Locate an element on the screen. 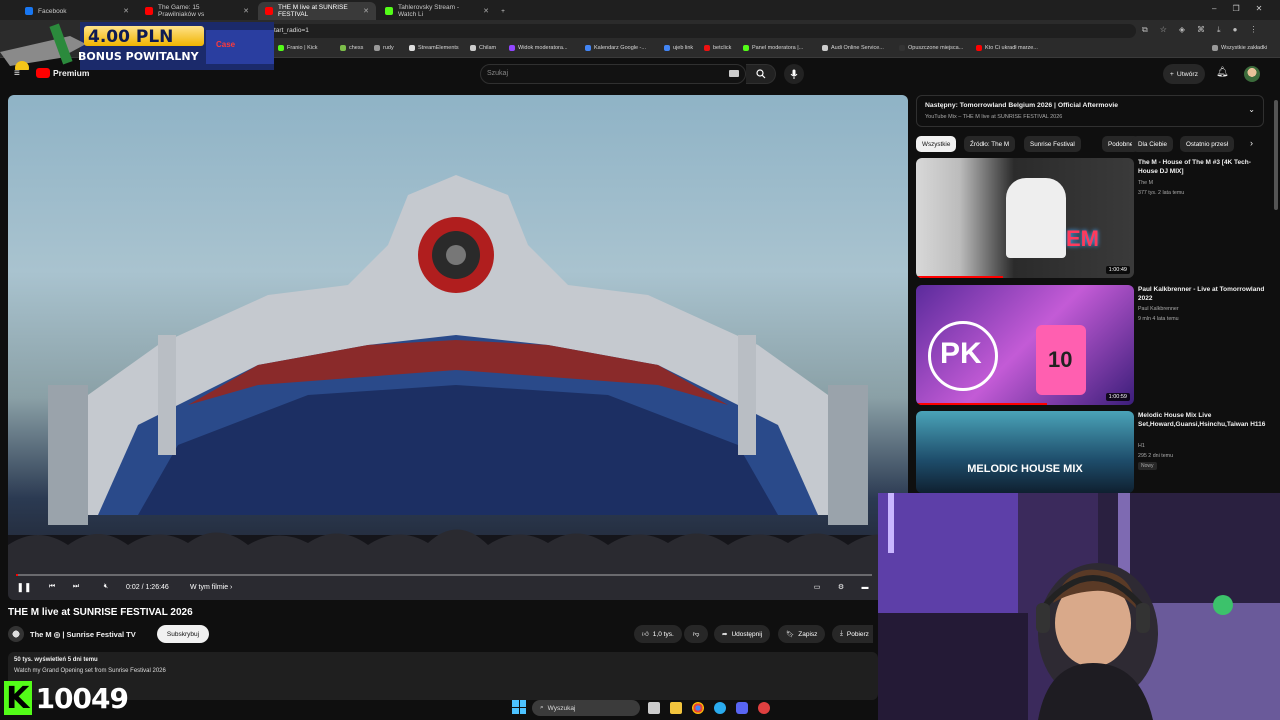  new-tab-button: + is located at coordinates (503, 11).